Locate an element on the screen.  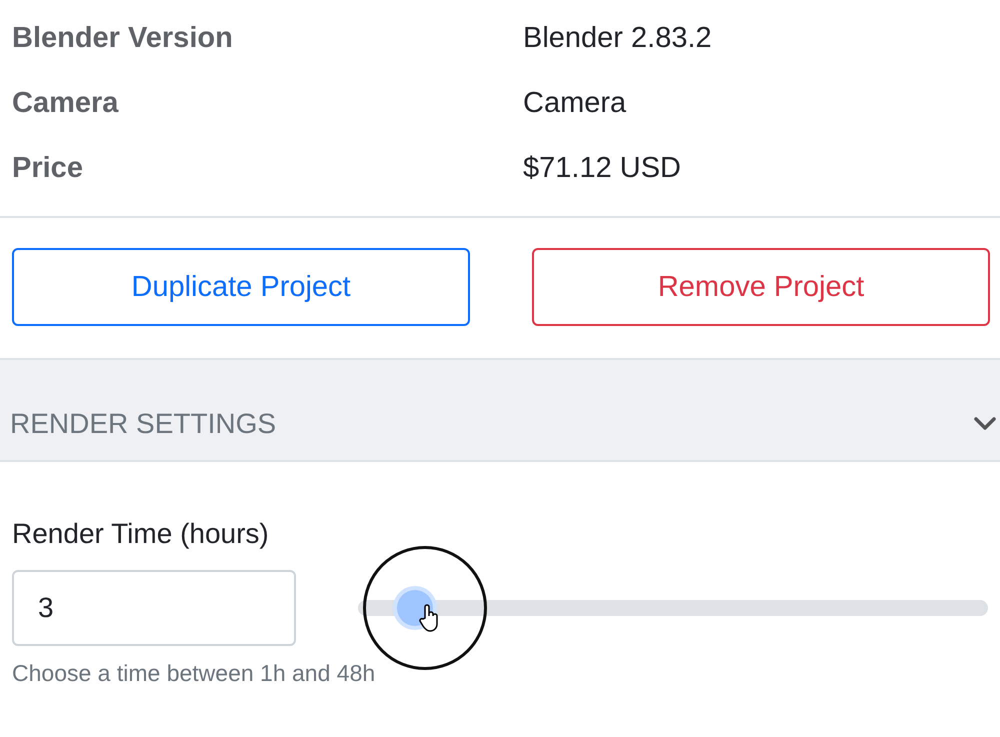
field-label: Render Time (hours) is located at coordinates (141, 534).